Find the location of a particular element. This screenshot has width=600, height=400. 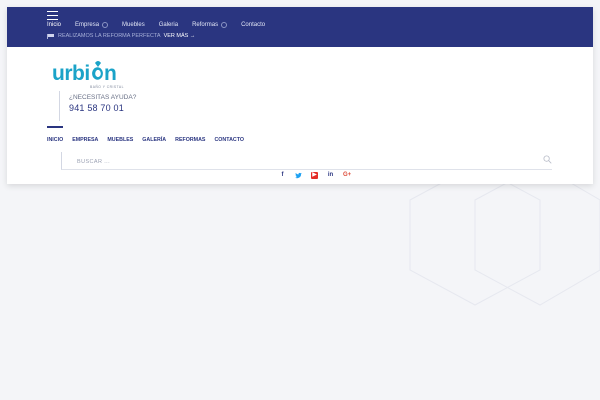

site-logo: urbi n BAÑO Y CRISTAL is located at coordinates (97, 76).